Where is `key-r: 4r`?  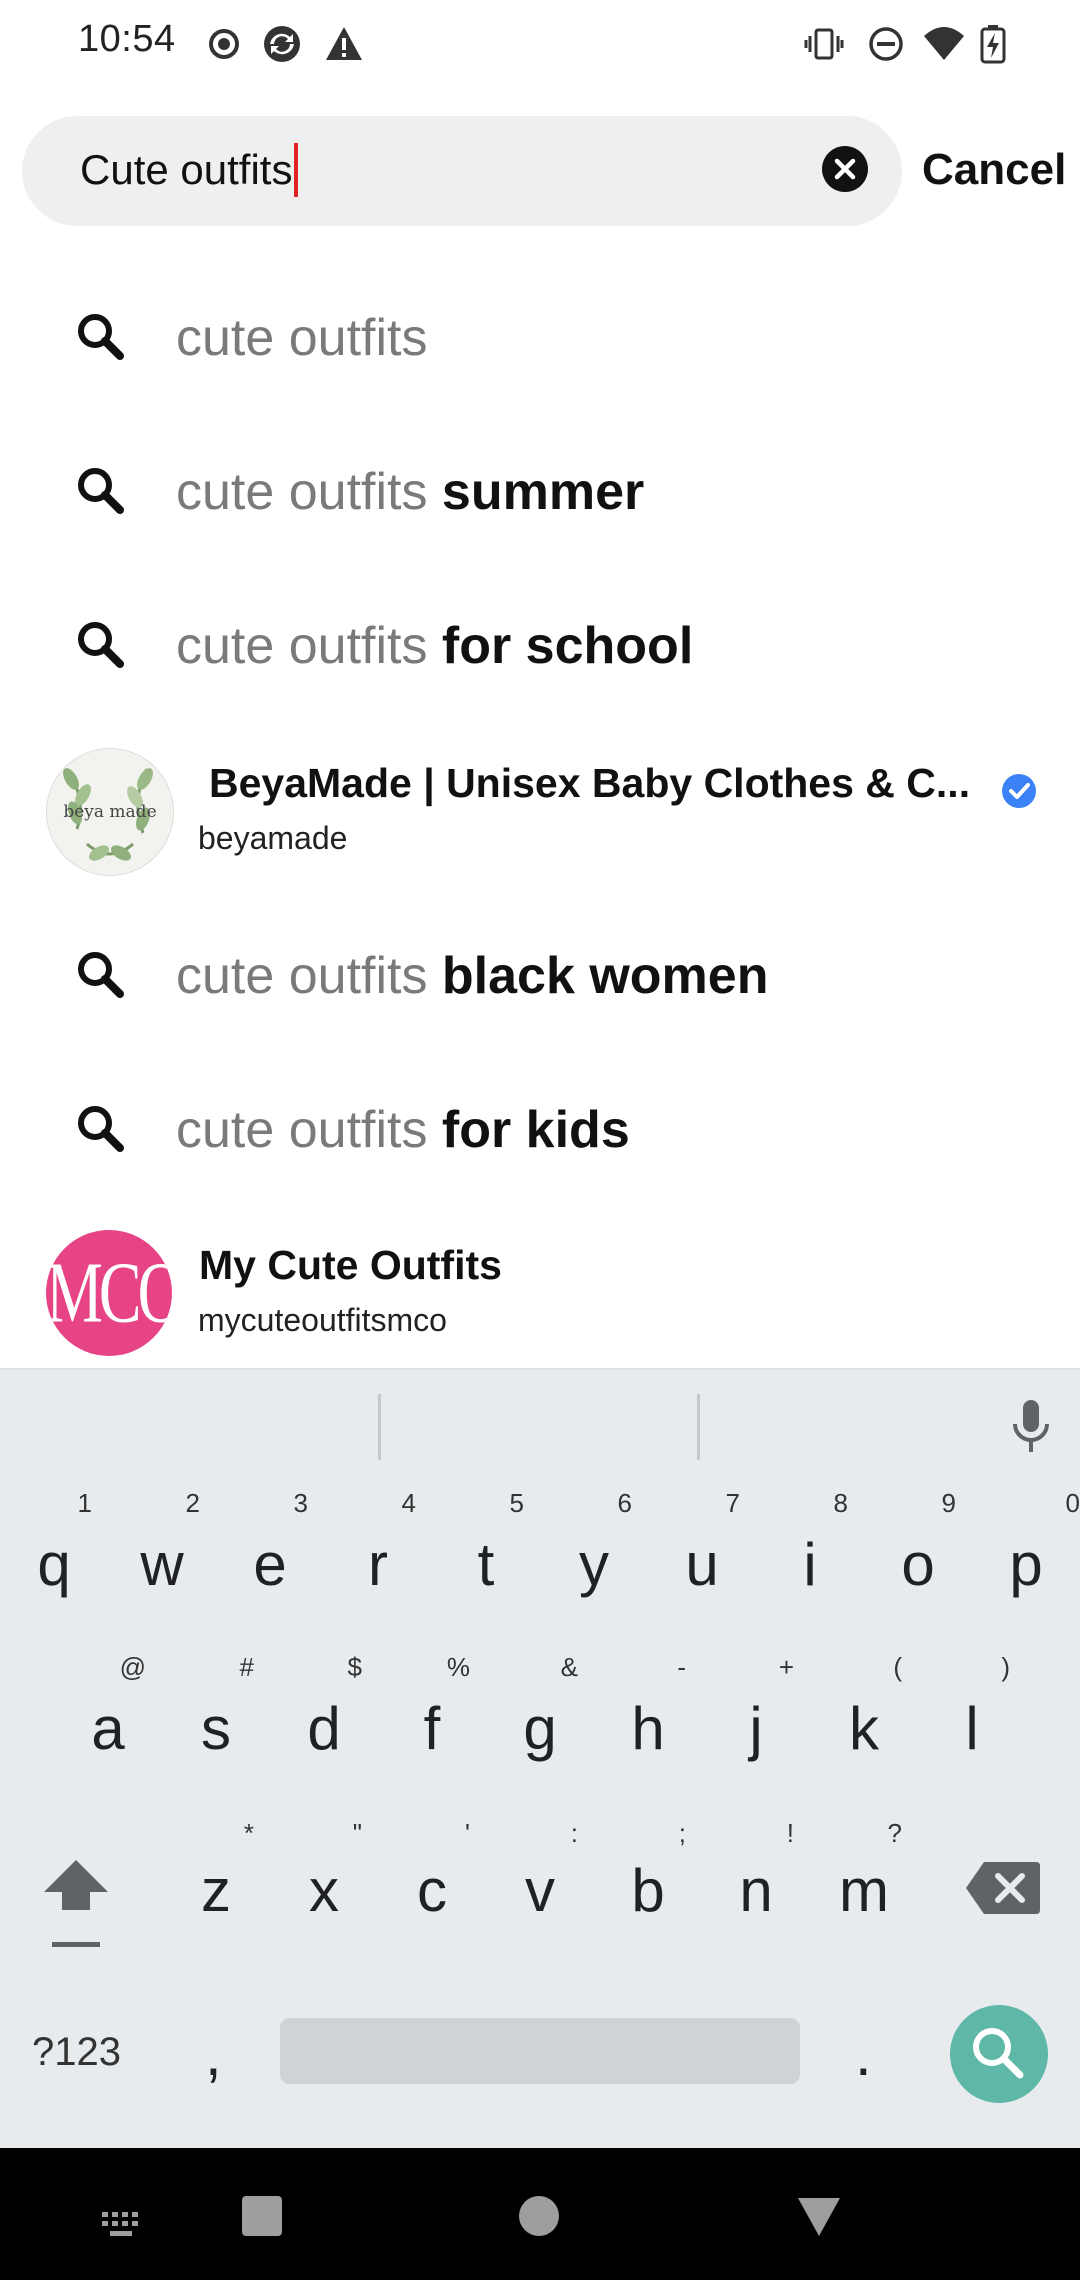
key-r: 4r is located at coordinates (378, 1553).